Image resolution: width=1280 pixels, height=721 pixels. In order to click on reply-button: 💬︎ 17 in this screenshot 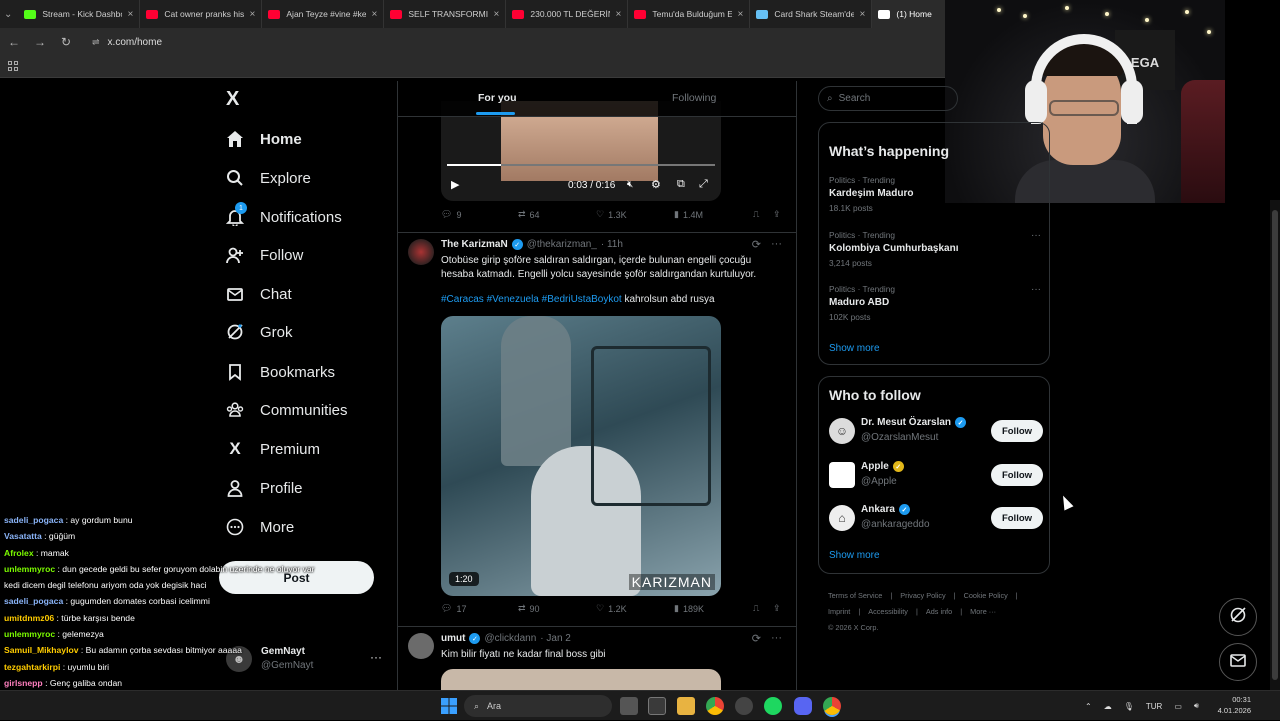, I will do `click(453, 608)`.